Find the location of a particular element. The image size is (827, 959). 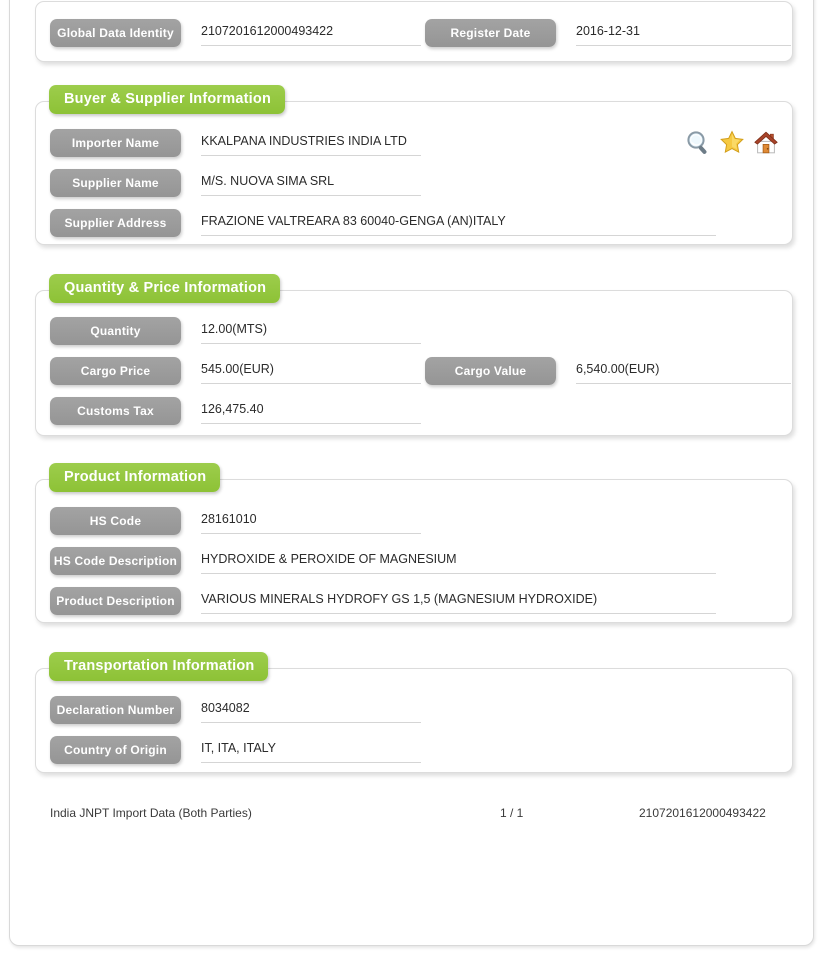

section-title-buyer-supplier: Buyer & Supplier Information is located at coordinates (167, 99).